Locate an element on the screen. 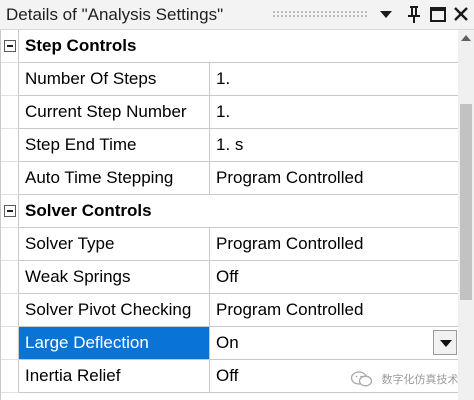  property-row-solver-type: Solver Type Program Controlled is located at coordinates (230, 244).